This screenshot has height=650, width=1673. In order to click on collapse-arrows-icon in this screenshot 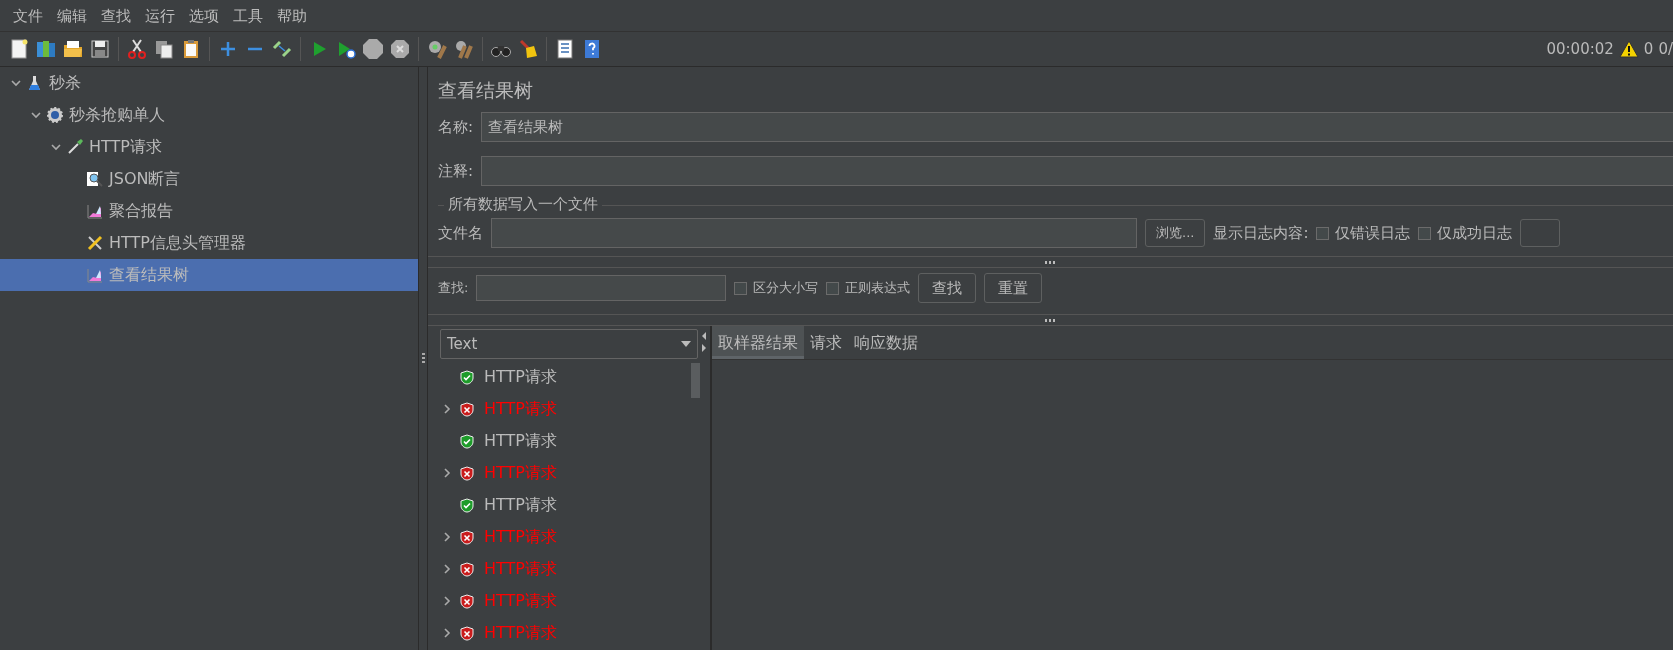, I will do `click(704, 342)`.